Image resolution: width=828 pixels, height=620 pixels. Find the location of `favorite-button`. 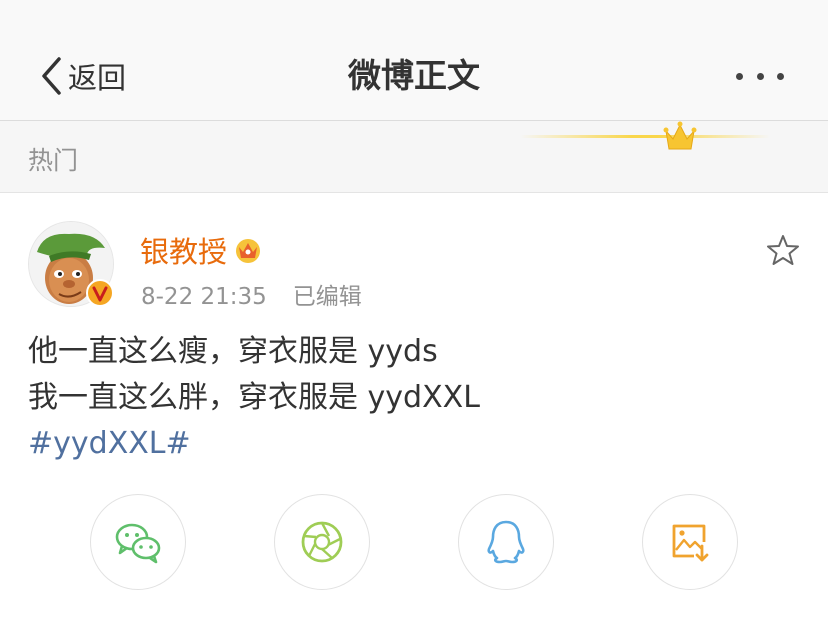

favorite-button is located at coordinates (783, 252).